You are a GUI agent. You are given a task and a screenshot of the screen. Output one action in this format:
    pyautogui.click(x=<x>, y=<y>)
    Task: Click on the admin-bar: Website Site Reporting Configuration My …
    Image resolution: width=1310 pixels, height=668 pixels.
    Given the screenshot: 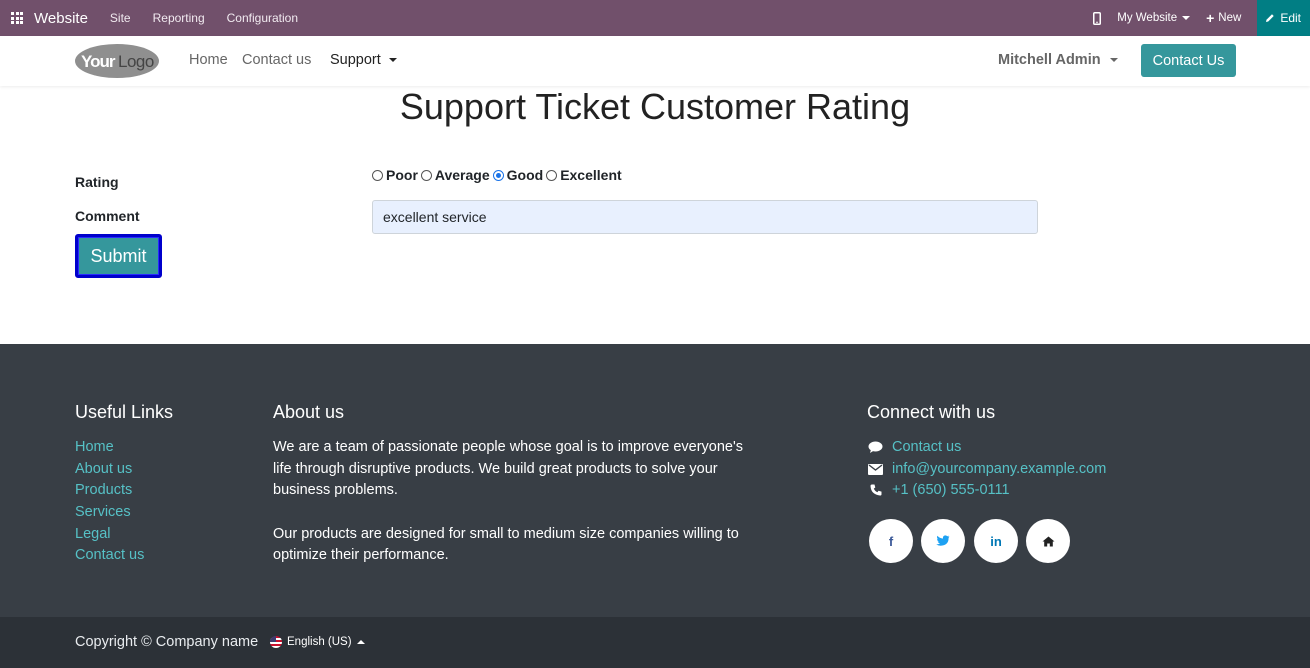 What is the action you would take?
    pyautogui.click(x=655, y=18)
    